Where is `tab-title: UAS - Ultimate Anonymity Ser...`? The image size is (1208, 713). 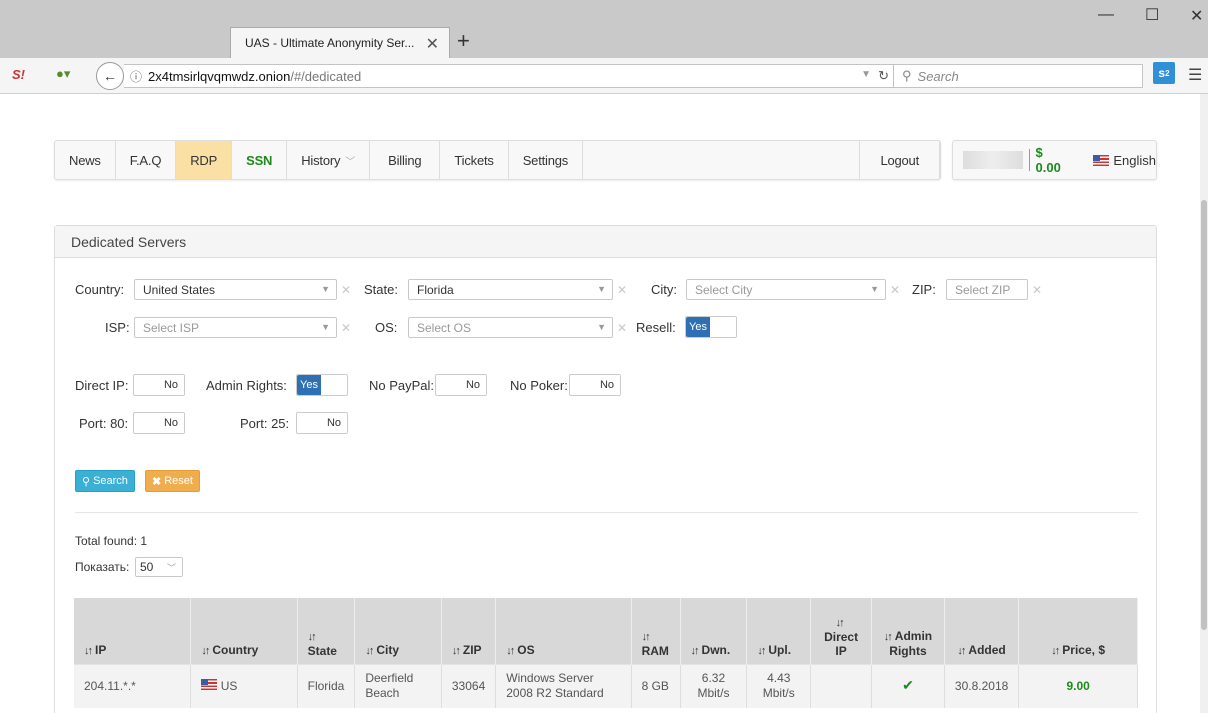 tab-title: UAS - Ultimate Anonymity Ser... is located at coordinates (330, 43).